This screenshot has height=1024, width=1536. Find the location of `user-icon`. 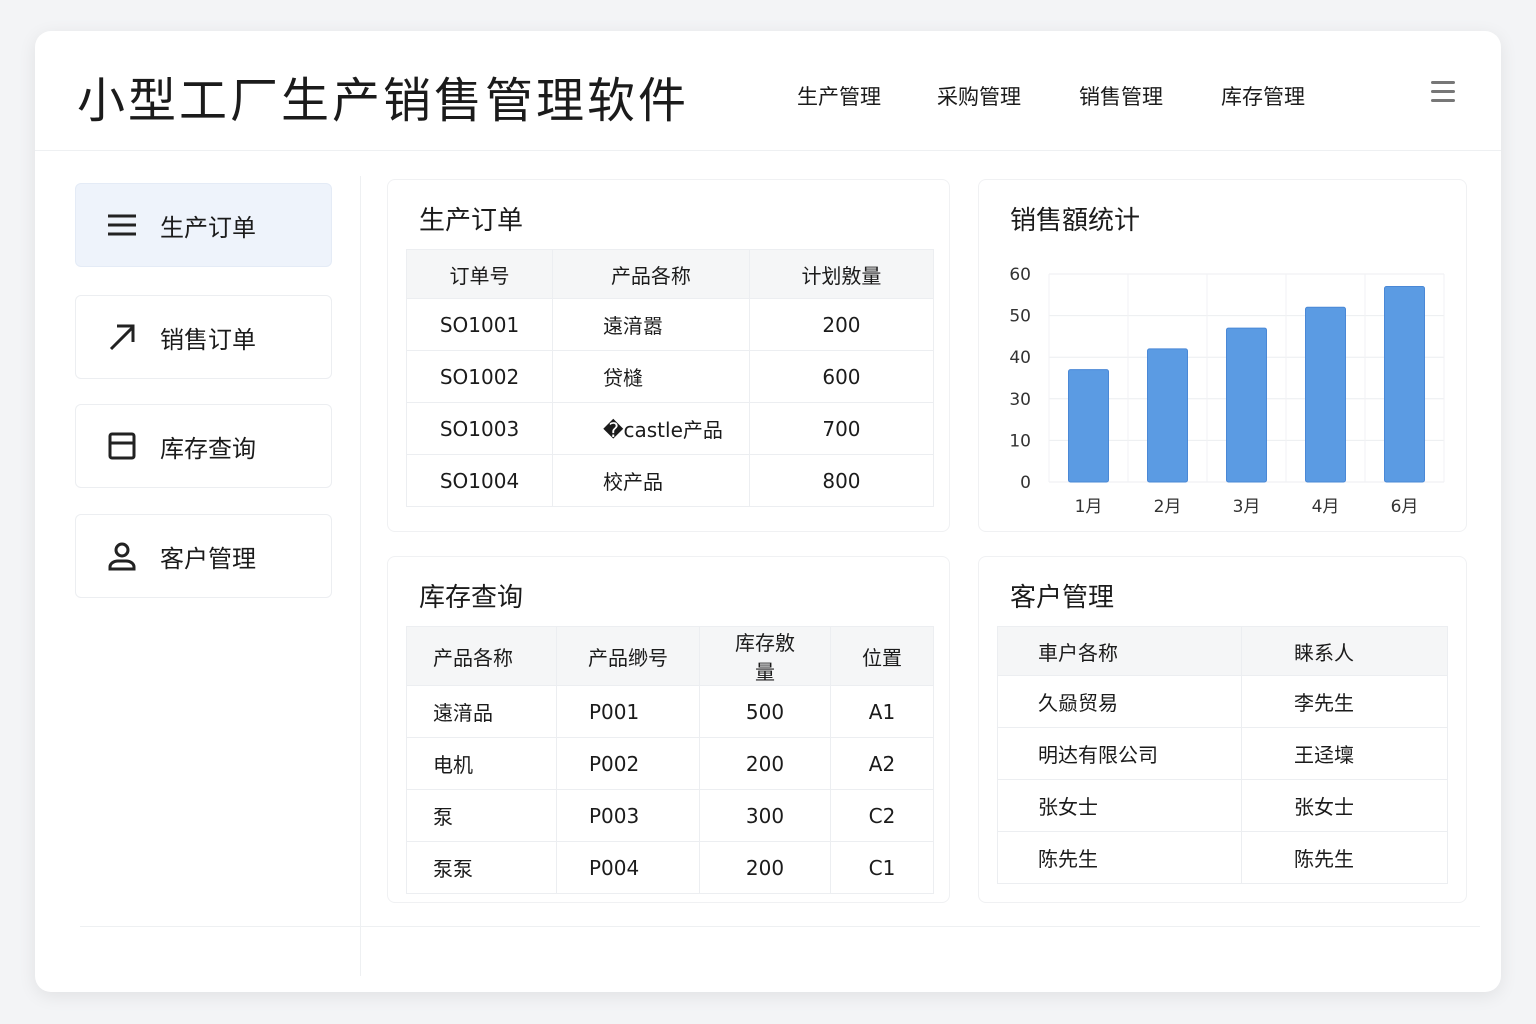

user-icon is located at coordinates (122, 556).